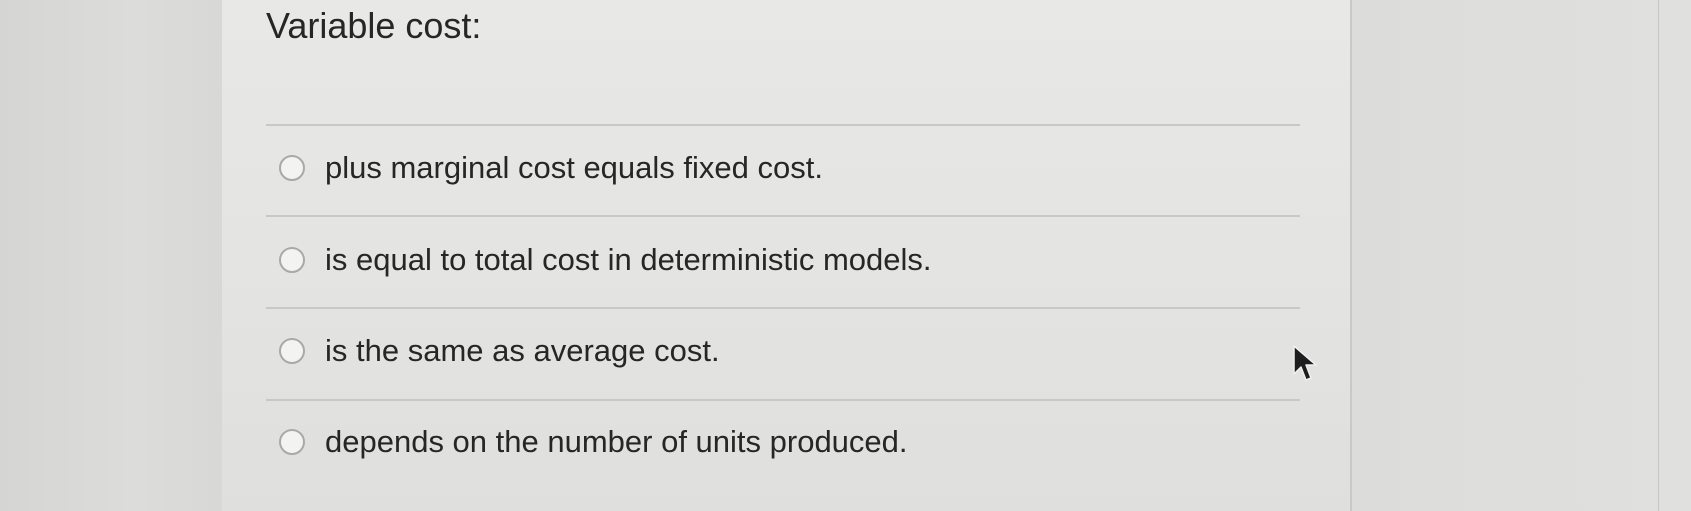 The height and width of the screenshot is (511, 1691). What do you see at coordinates (616, 441) in the screenshot?
I see `answer-option-label: depends on the number of units produced.` at bounding box center [616, 441].